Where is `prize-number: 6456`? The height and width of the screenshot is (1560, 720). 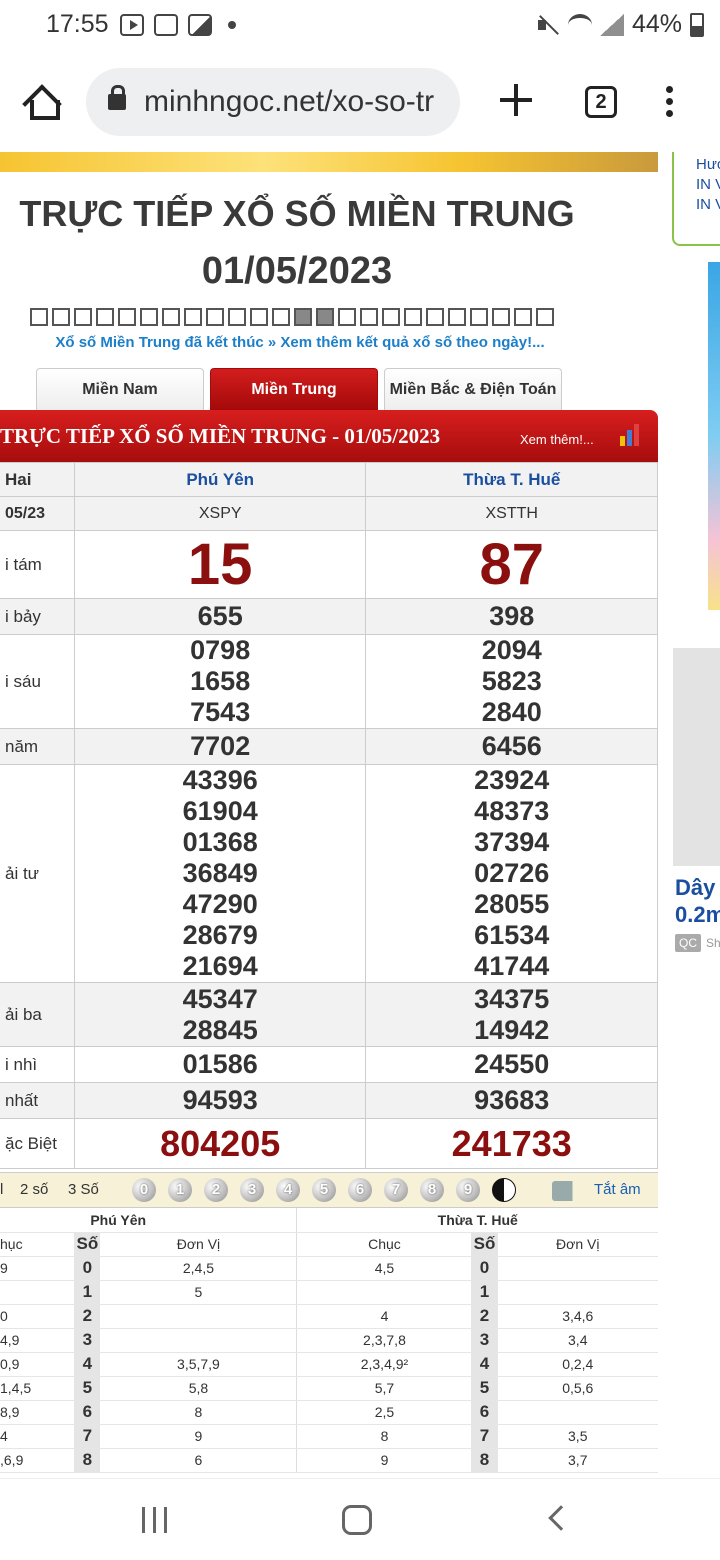
prize-number: 6456 is located at coordinates (511, 746).